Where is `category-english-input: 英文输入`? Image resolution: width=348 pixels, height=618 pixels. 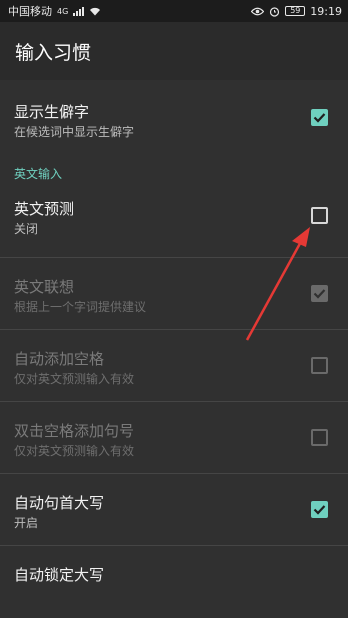
category-english-input: 英文输入 is located at coordinates (174, 171).